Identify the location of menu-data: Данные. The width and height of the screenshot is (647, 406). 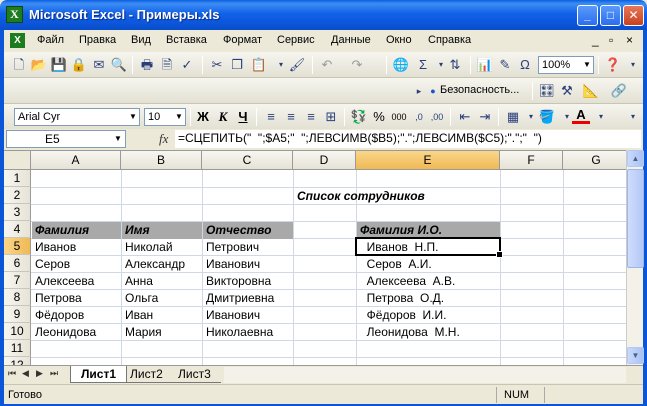
(351, 40).